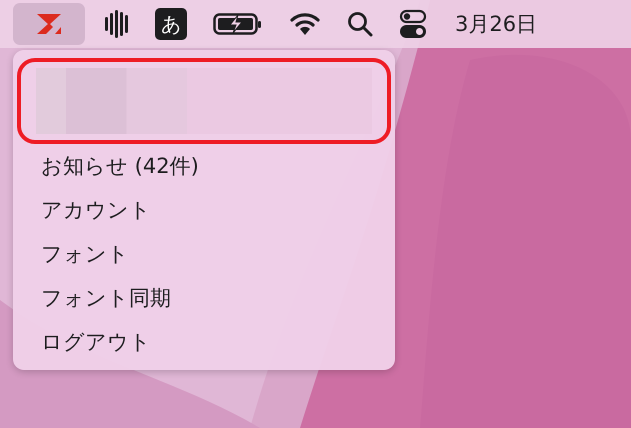 This screenshot has width=631, height=428. I want to click on battery-charging-icon, so click(238, 24).